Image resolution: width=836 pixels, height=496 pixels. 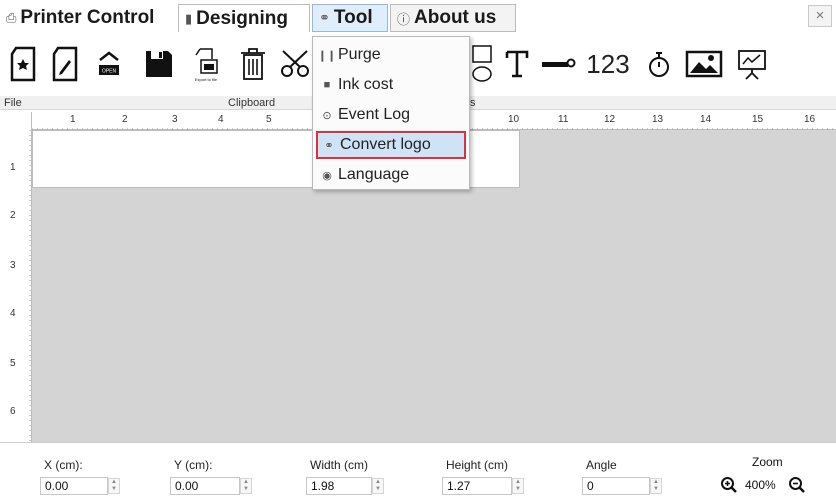 I want to click on group-clipboard: Clipboard, so click(x=252, y=103).